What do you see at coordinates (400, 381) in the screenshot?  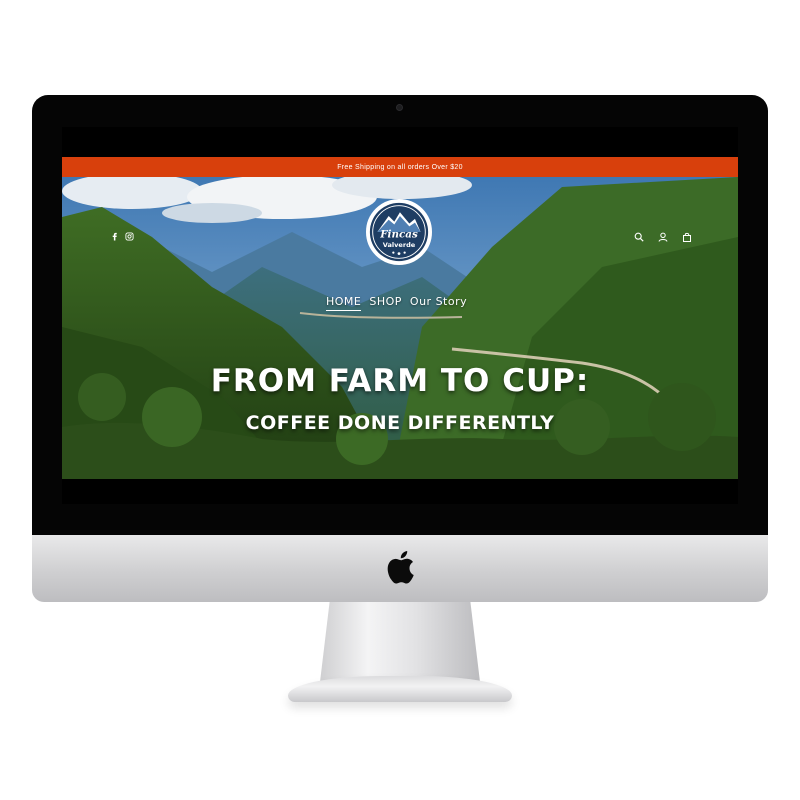 I see `hero-headline: FROM FARM TO CUP:` at bounding box center [400, 381].